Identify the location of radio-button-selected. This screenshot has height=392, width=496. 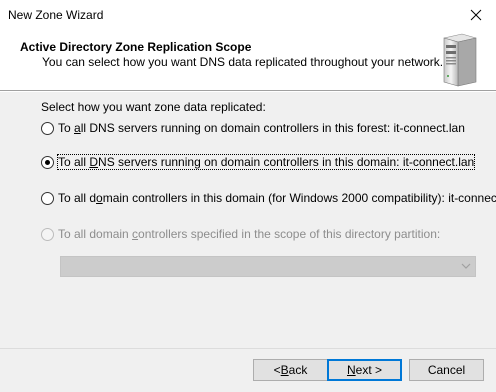
(47, 162).